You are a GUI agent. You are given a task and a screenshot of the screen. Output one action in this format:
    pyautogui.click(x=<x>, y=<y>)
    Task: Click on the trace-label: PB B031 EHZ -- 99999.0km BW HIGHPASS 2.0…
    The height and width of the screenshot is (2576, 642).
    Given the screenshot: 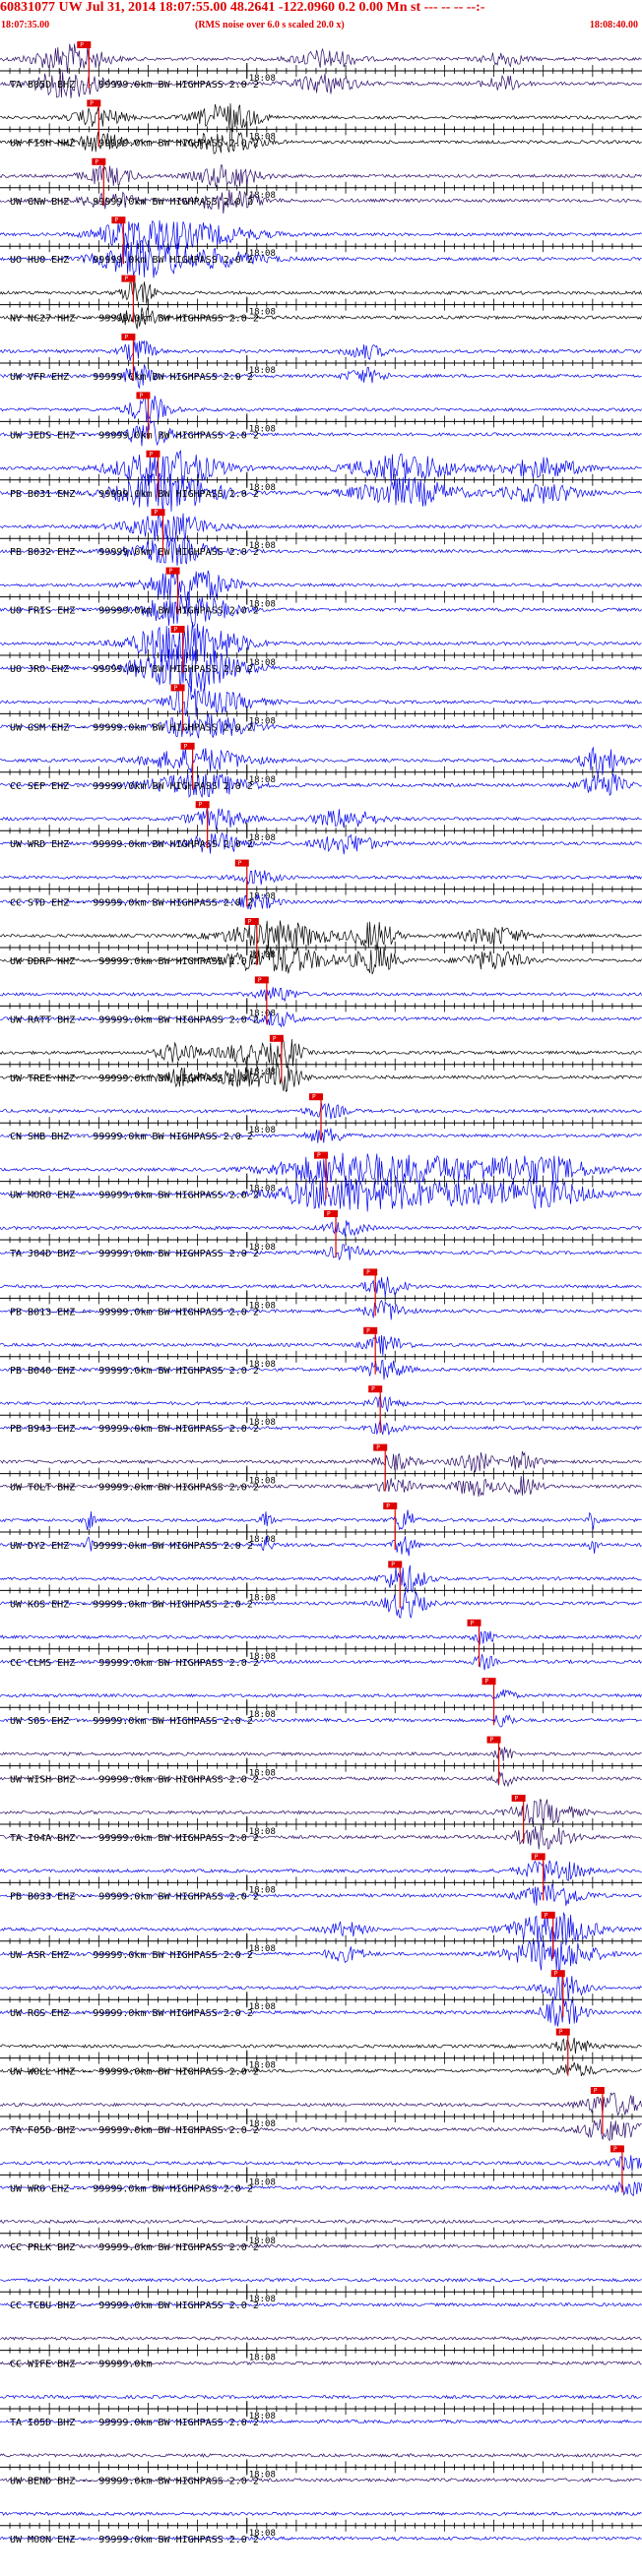 What is the action you would take?
    pyautogui.click(x=134, y=494)
    